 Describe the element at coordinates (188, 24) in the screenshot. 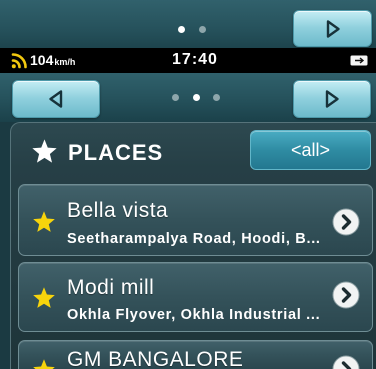

I see `top-strip` at that location.